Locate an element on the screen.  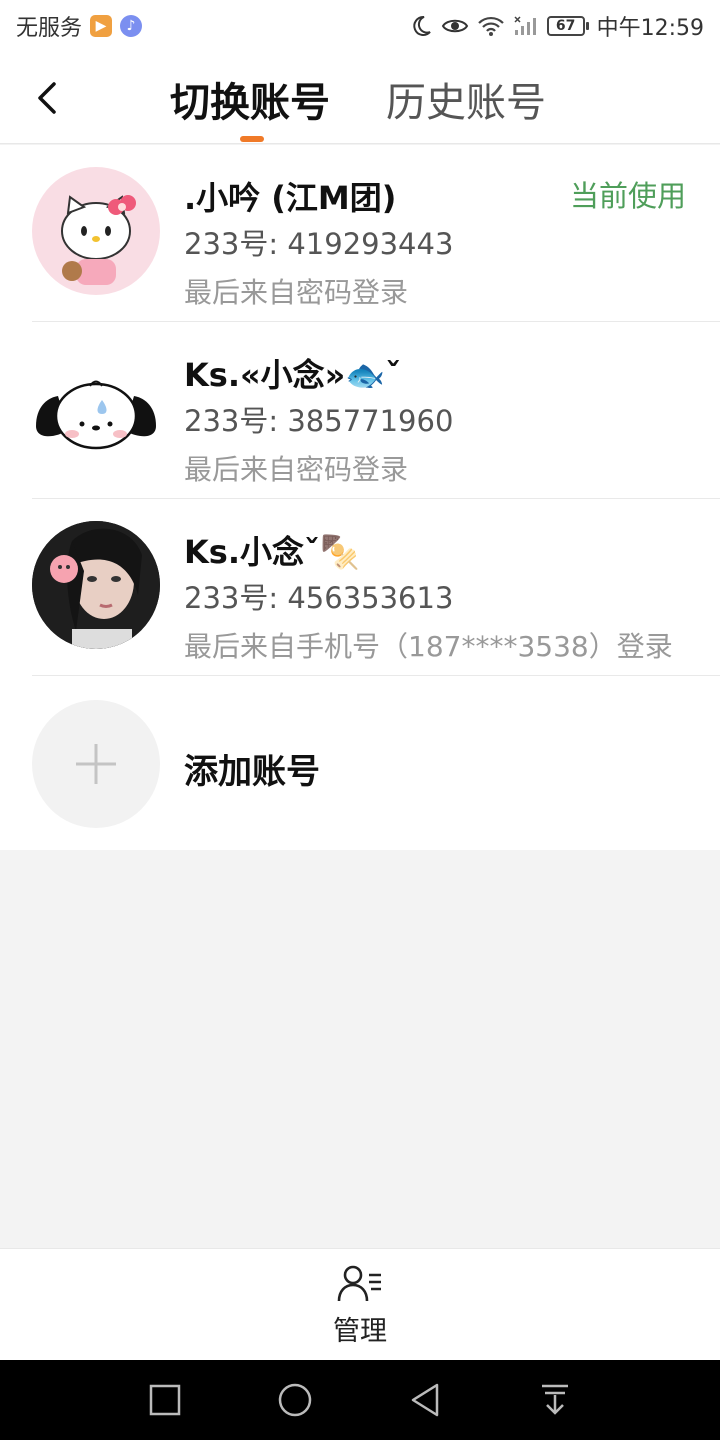
account-name: .小吟 (江M团) is located at coordinates (290, 198).